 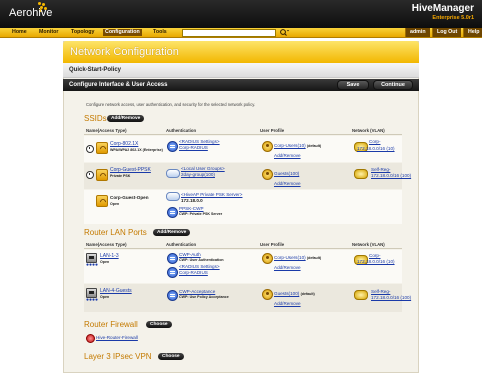 What do you see at coordinates (19, 32) in the screenshot?
I see `menu-home: Home` at bounding box center [19, 32].